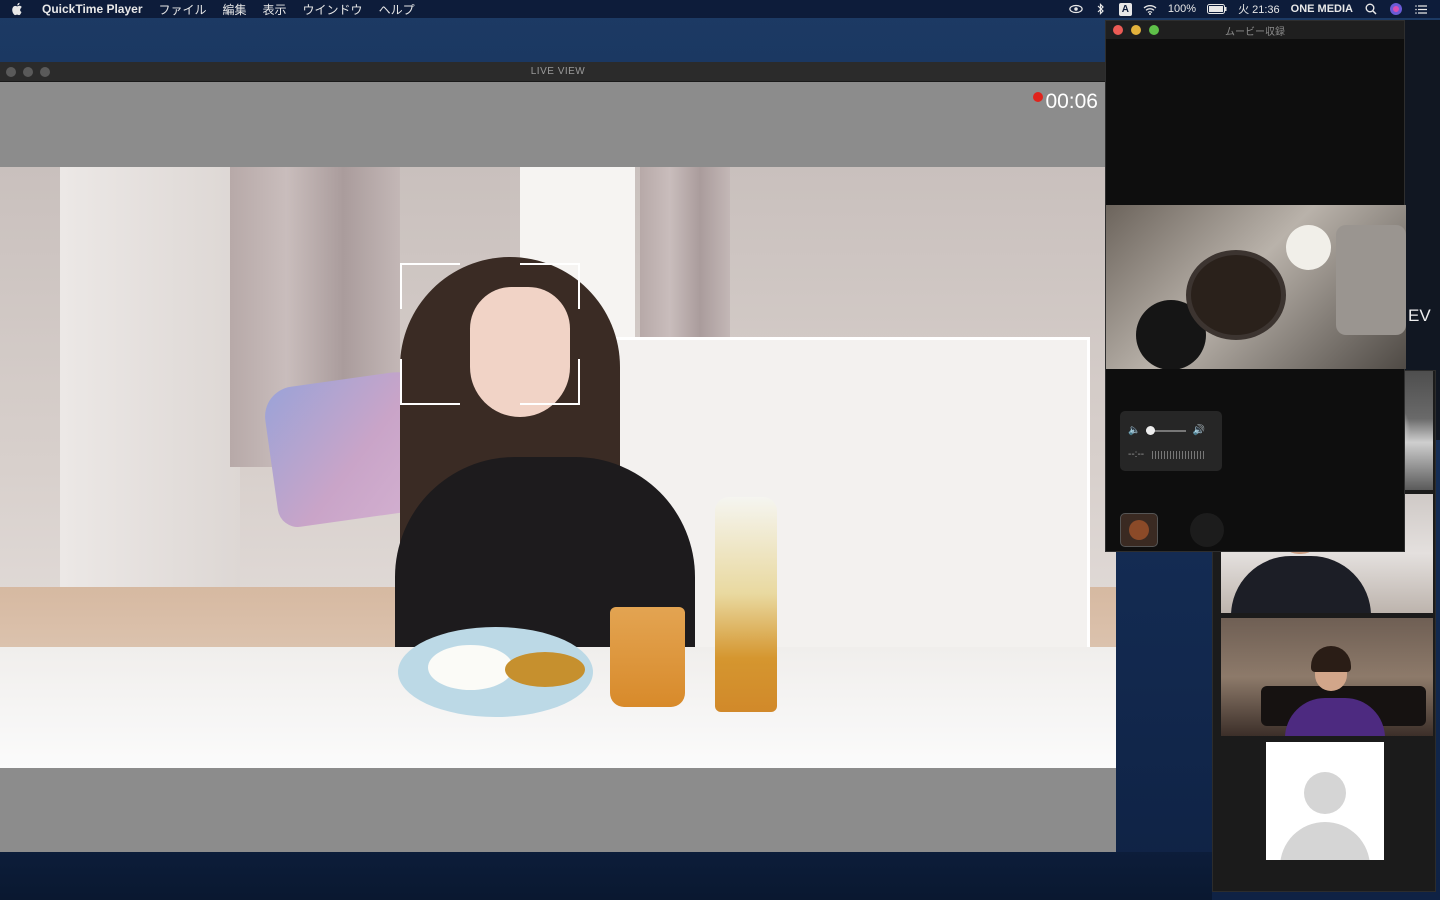 Image resolution: width=1440 pixels, height=900 pixels. I want to click on battery-percent: 100%, so click(1182, 9).